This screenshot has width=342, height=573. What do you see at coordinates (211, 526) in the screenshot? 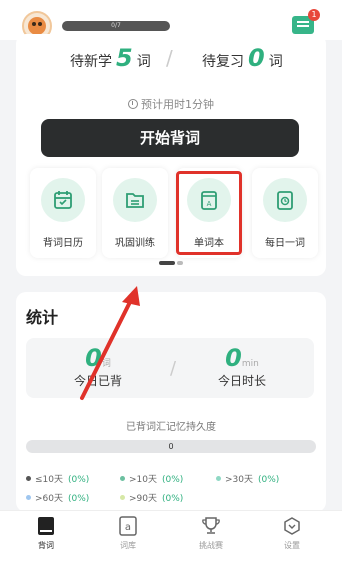
I see `trophy-icon` at bounding box center [211, 526].